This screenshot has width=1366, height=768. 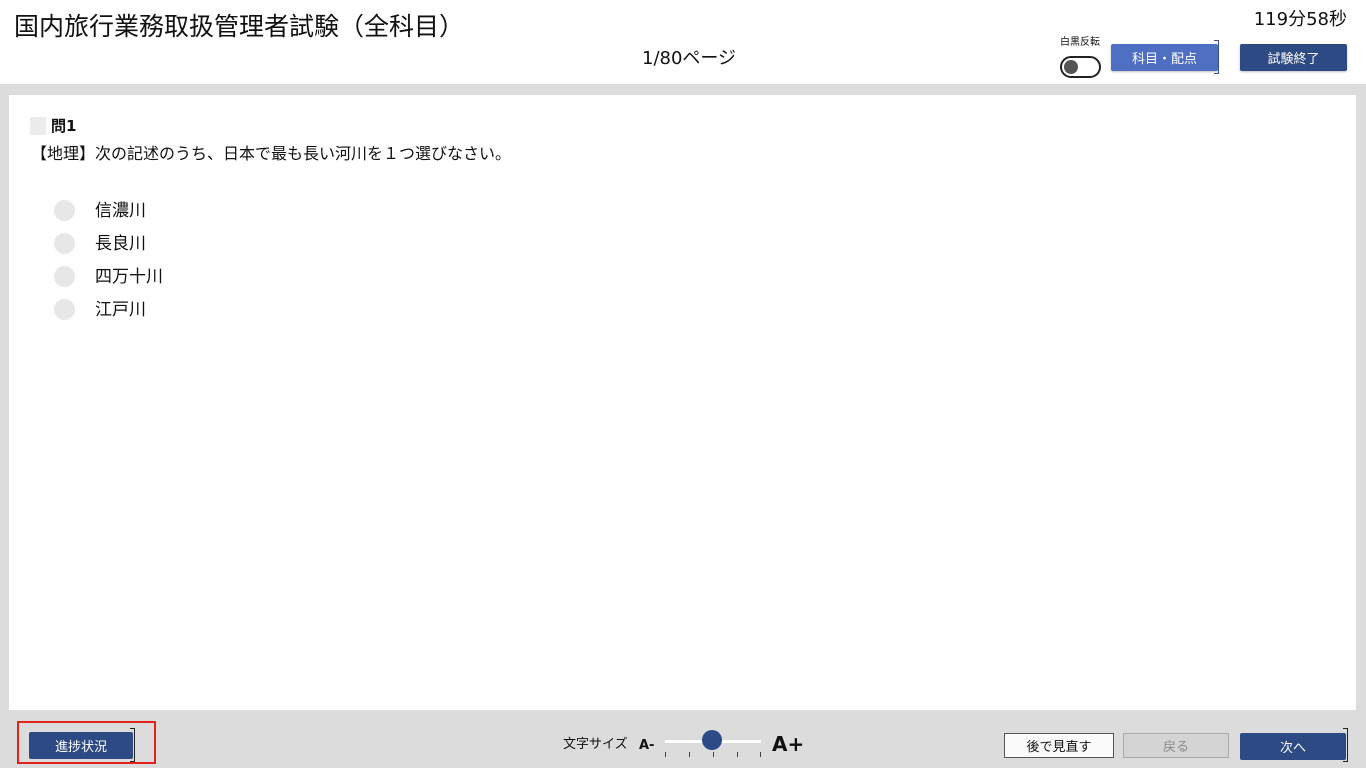 What do you see at coordinates (271, 153) in the screenshot?
I see `question-text: 【地理】次の記述のうち、日本で最も長い河川を１つ選びなさい。` at bounding box center [271, 153].